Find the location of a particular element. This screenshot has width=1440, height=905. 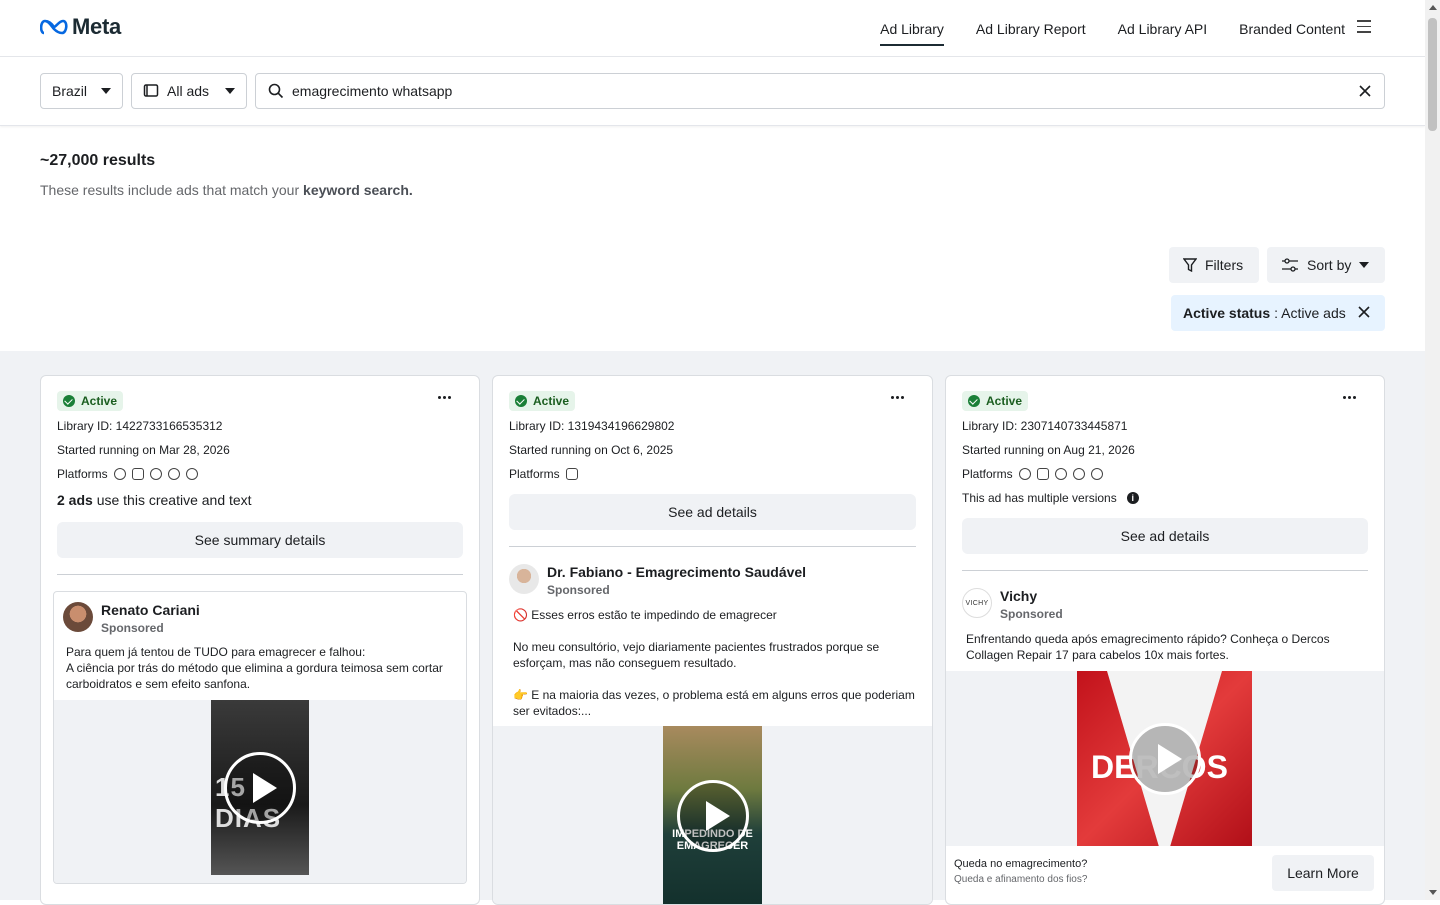

ad-media: IMPEDINDO DE EMAGRECER is located at coordinates (712, 815).